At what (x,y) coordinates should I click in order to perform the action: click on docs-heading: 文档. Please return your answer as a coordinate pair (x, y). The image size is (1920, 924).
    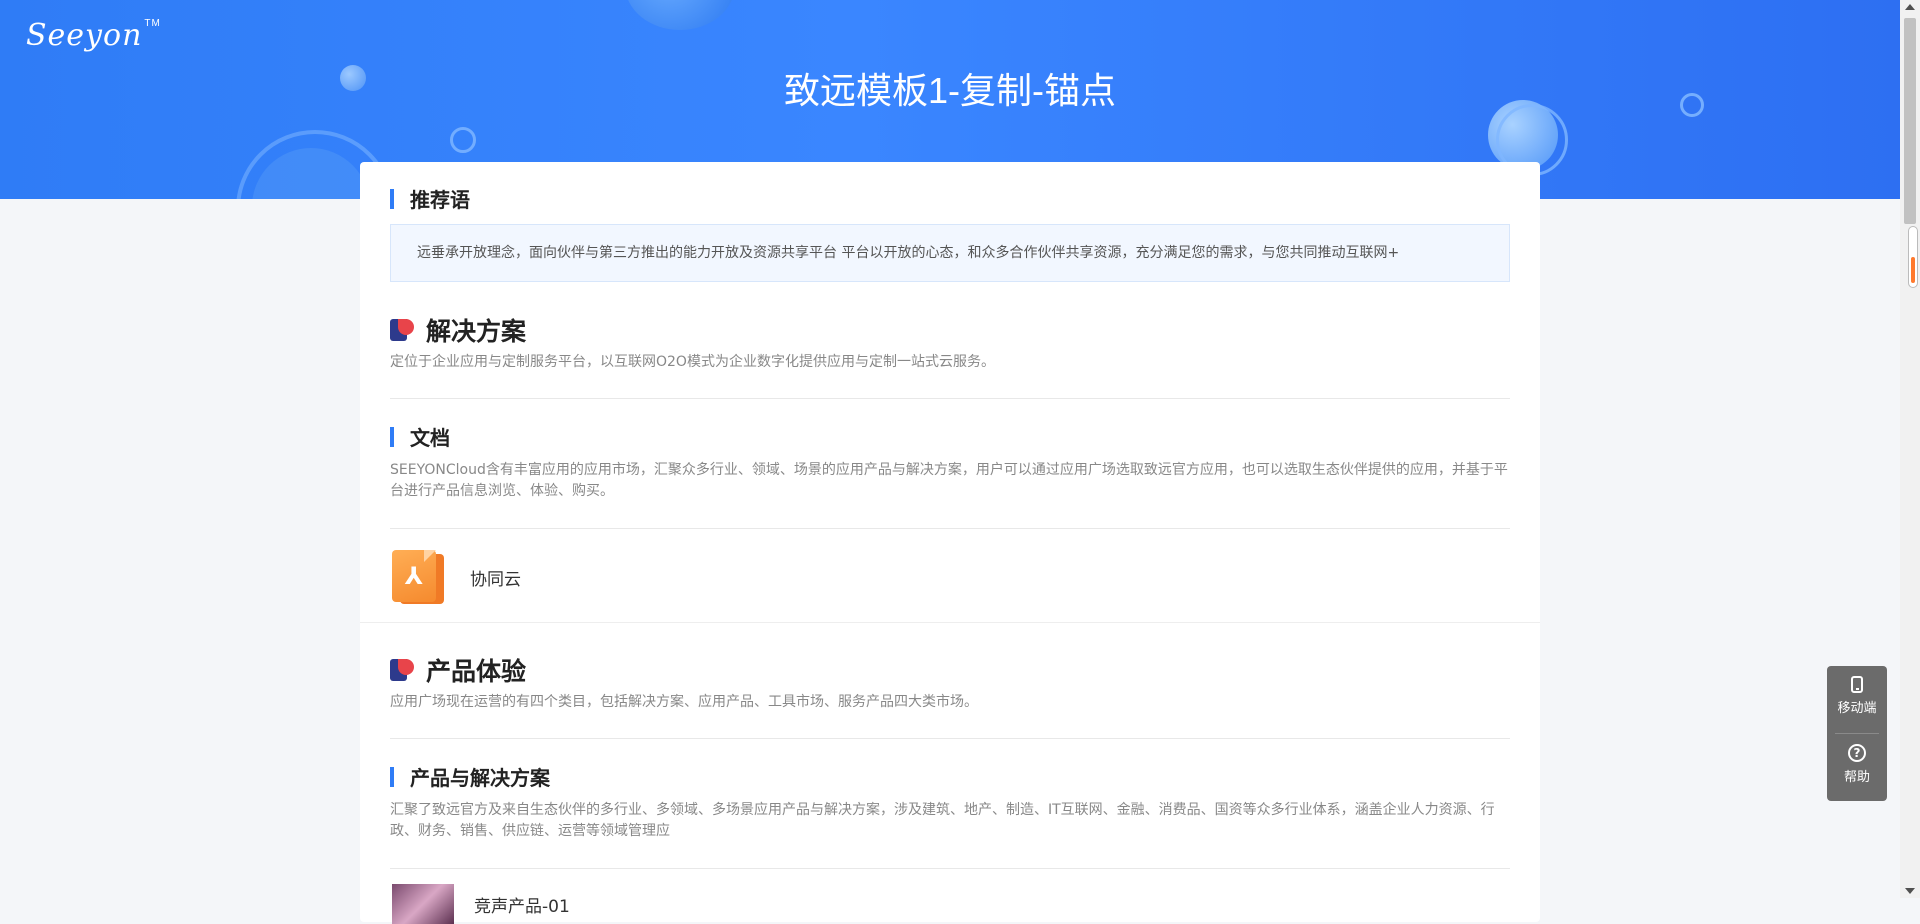
    Looking at the image, I should click on (420, 436).